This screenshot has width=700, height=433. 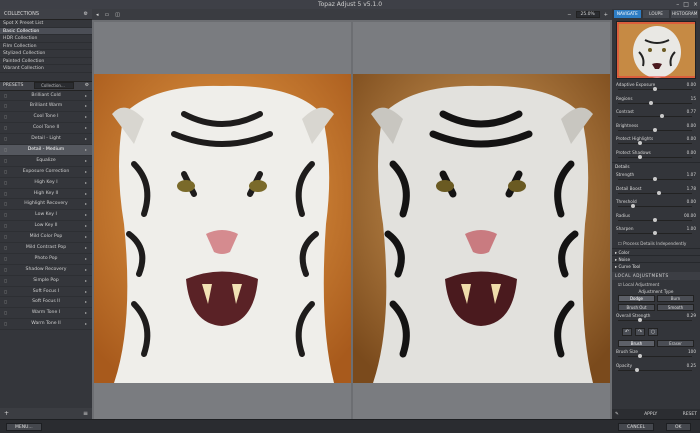 I want to click on preset-item: ◻ Detail - Medium ▸, so click(x=46, y=150).